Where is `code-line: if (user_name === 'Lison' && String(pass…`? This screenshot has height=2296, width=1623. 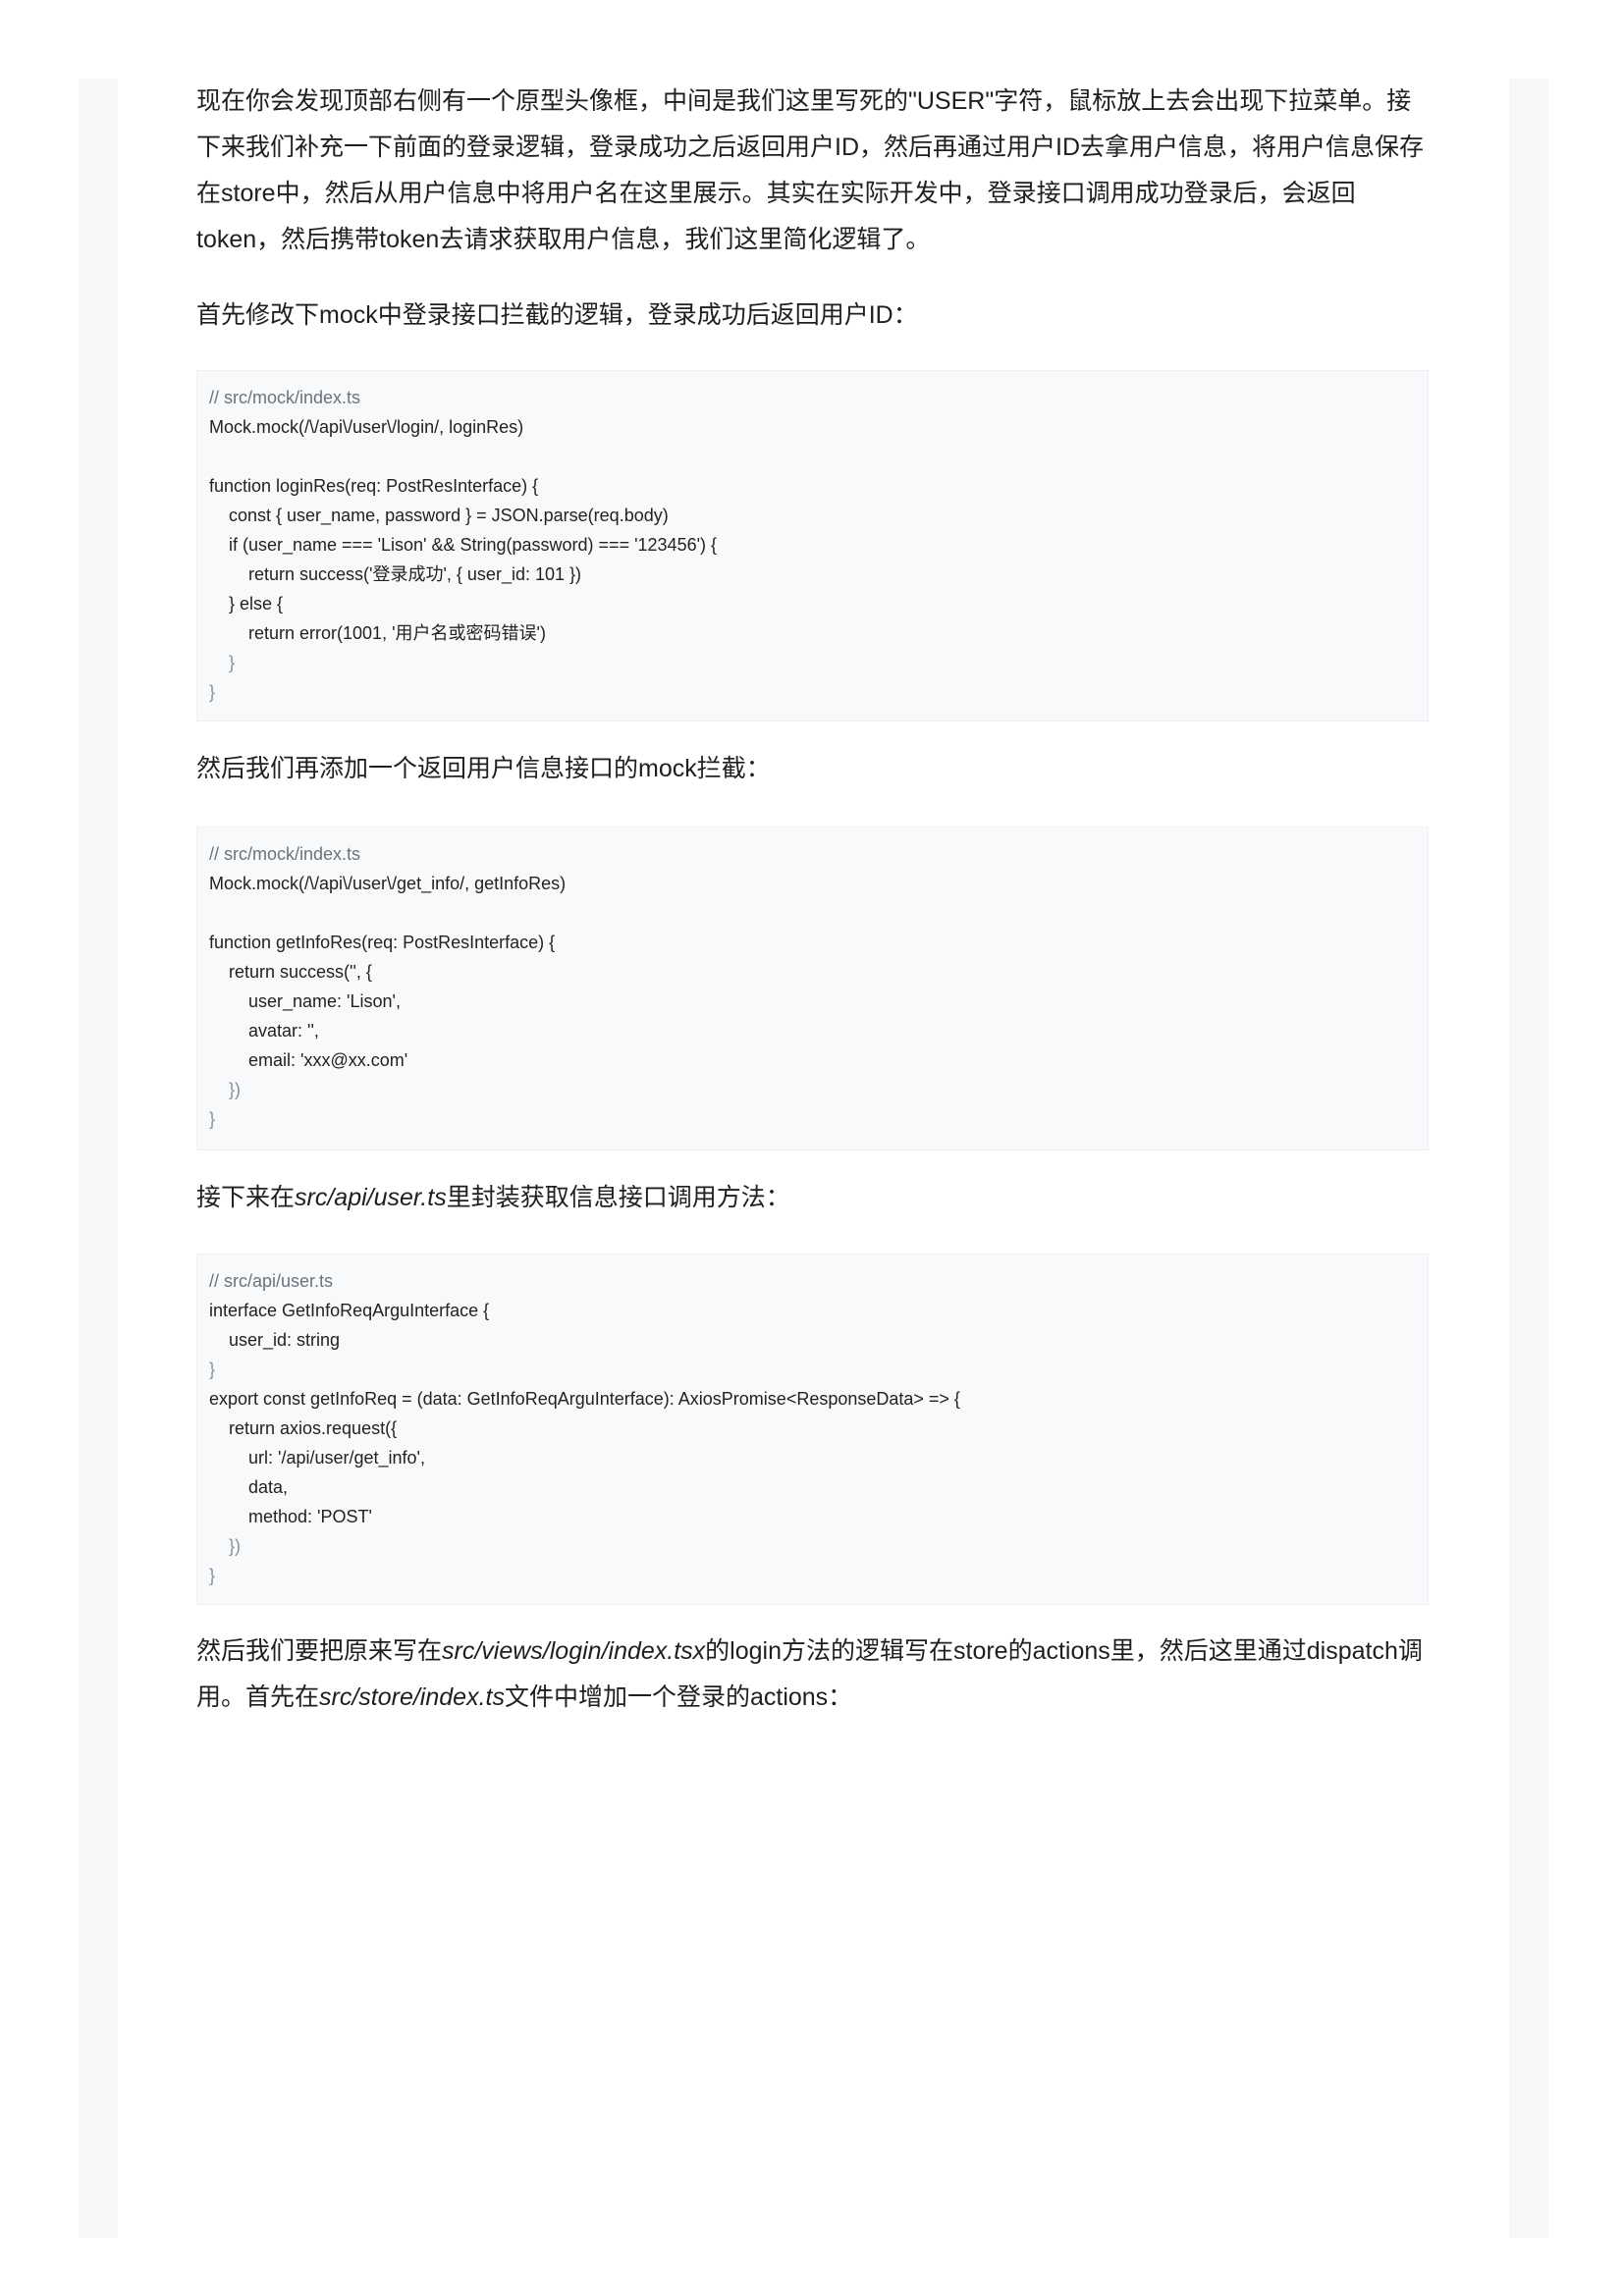 code-line: if (user_name === 'Lison' && String(pass… is located at coordinates (473, 545).